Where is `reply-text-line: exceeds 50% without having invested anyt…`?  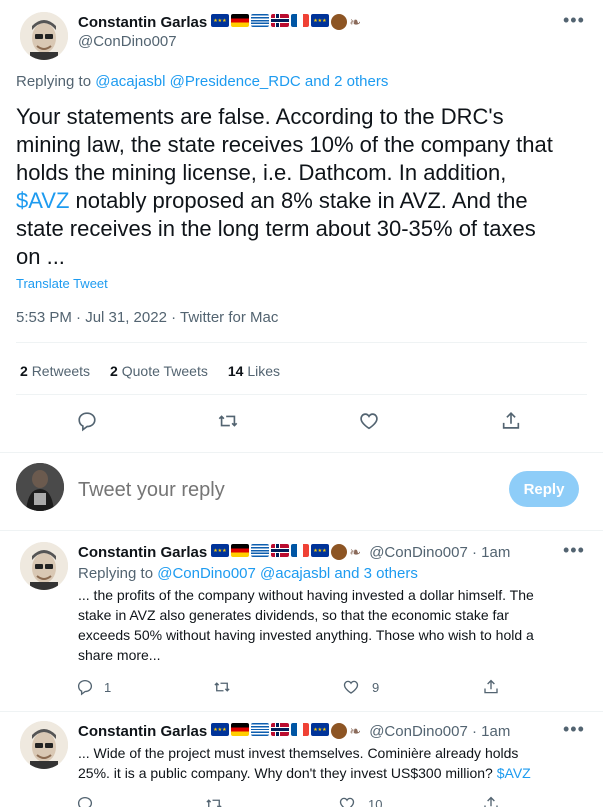 reply-text-line: exceeds 50% without having invested anyt… is located at coordinates (306, 635).